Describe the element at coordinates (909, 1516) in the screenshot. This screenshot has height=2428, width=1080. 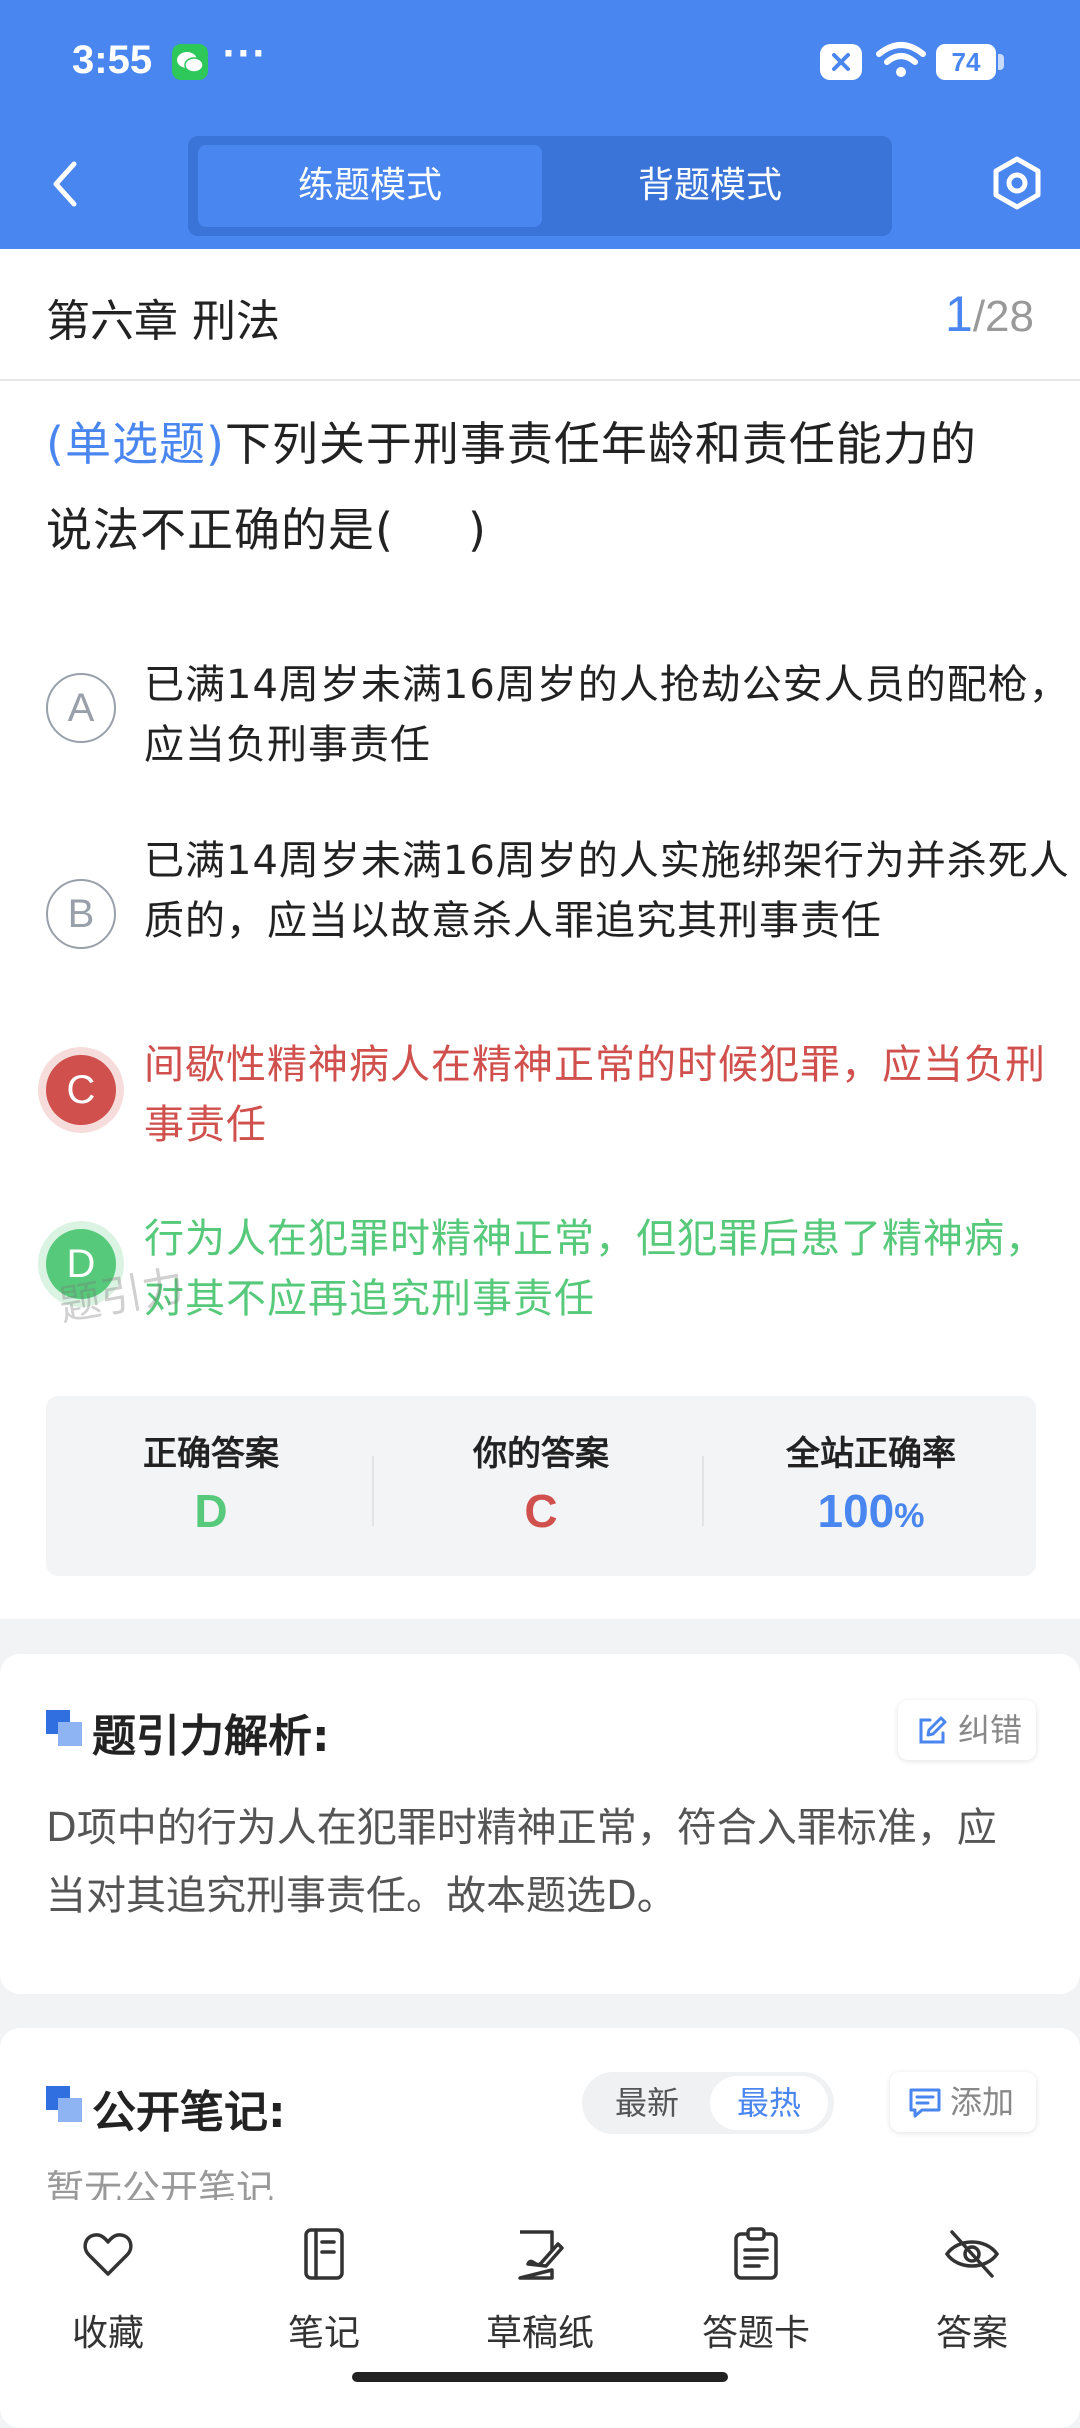
I see `accuracy-unit: %` at that location.